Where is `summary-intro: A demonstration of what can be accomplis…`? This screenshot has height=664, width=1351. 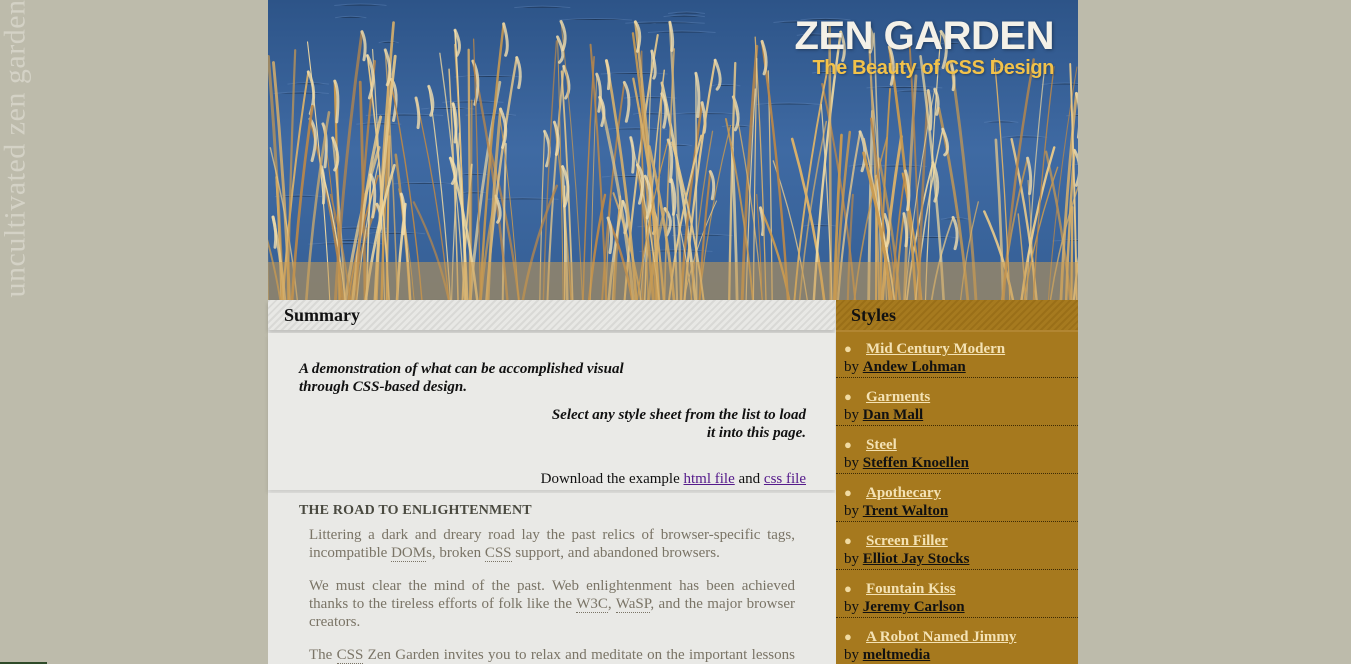 summary-intro: A demonstration of what can be accomplis… is located at coordinates (461, 378).